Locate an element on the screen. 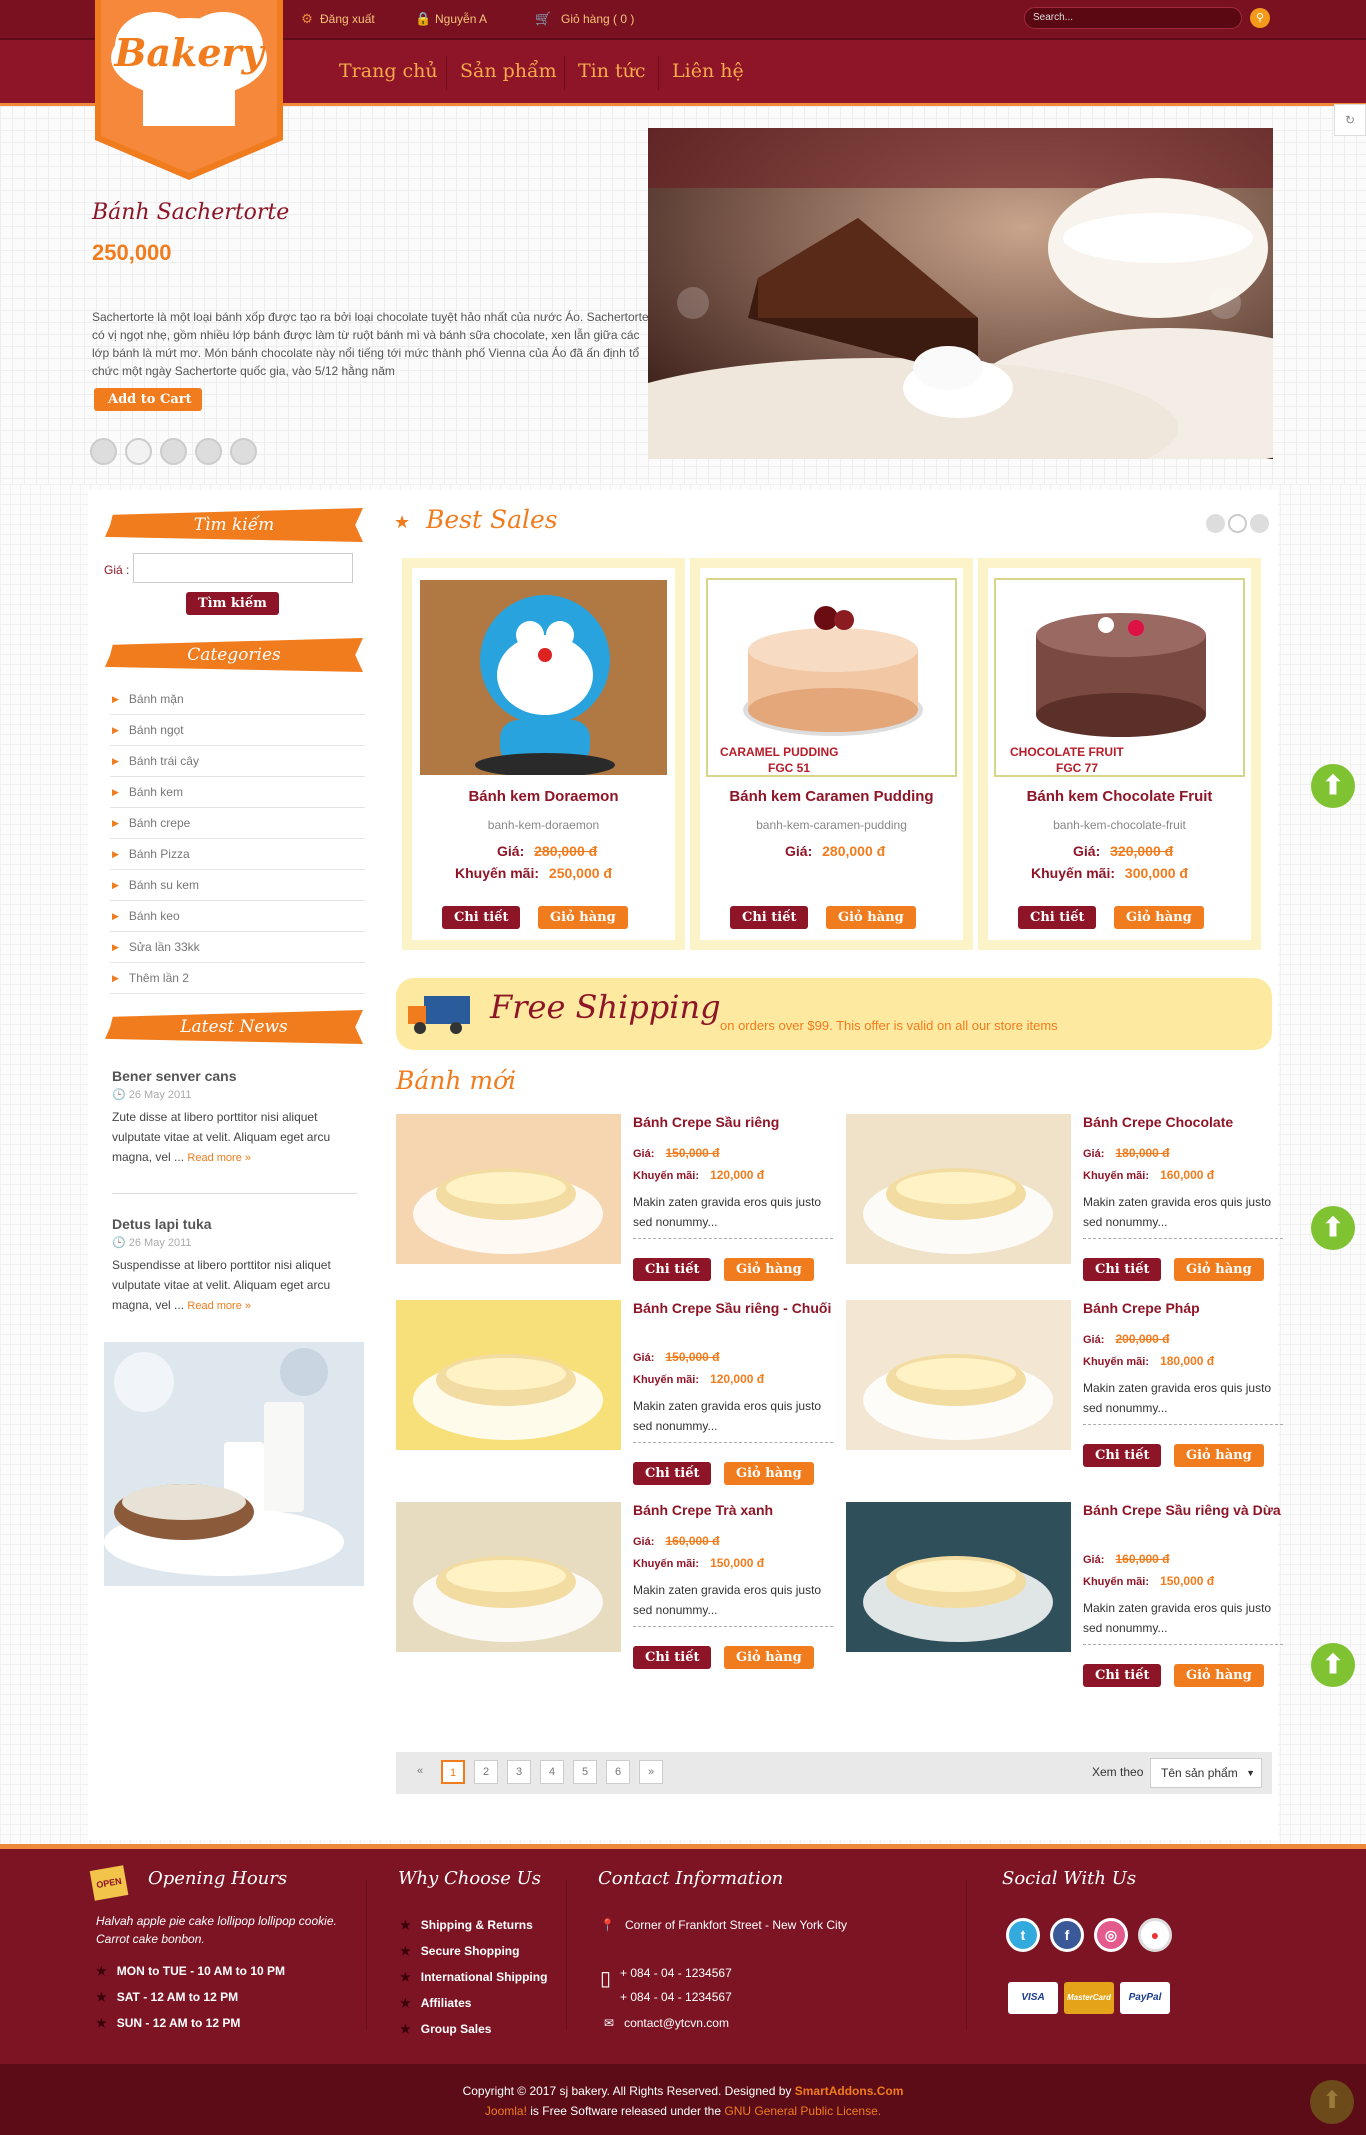  why-item: ★ Shipping & Returns is located at coordinates (466, 1925).